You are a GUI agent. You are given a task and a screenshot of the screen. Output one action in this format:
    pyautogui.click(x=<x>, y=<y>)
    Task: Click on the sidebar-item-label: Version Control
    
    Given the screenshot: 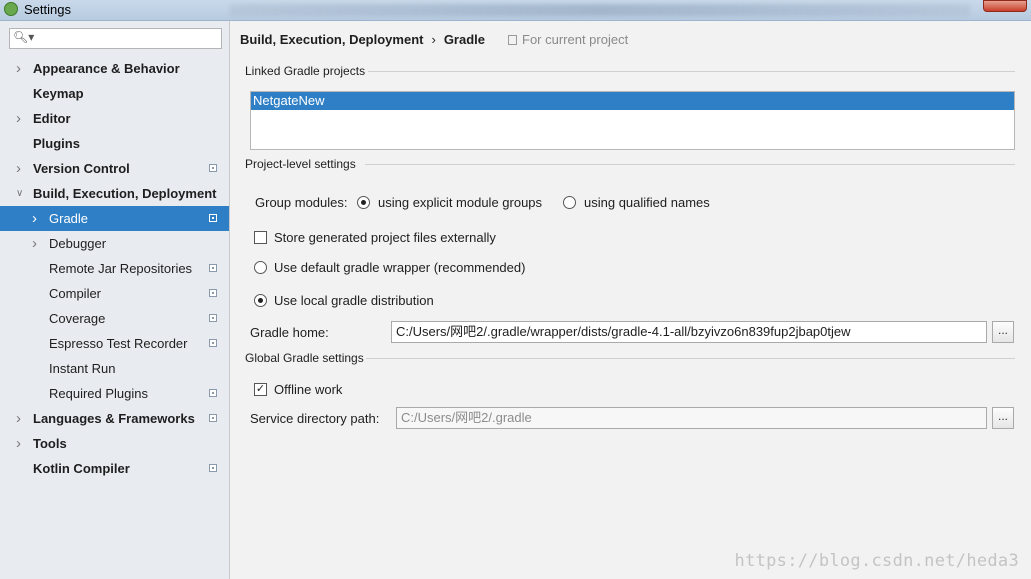 What is the action you would take?
    pyautogui.click(x=81, y=168)
    